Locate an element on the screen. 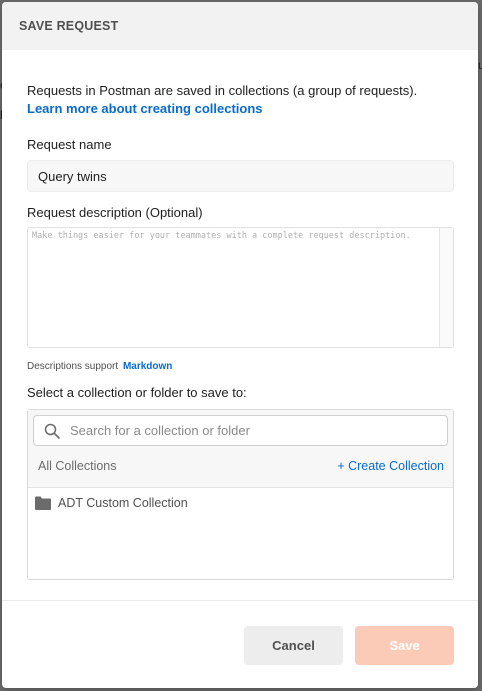  modal-title: SAVE REQUEST is located at coordinates (69, 26).